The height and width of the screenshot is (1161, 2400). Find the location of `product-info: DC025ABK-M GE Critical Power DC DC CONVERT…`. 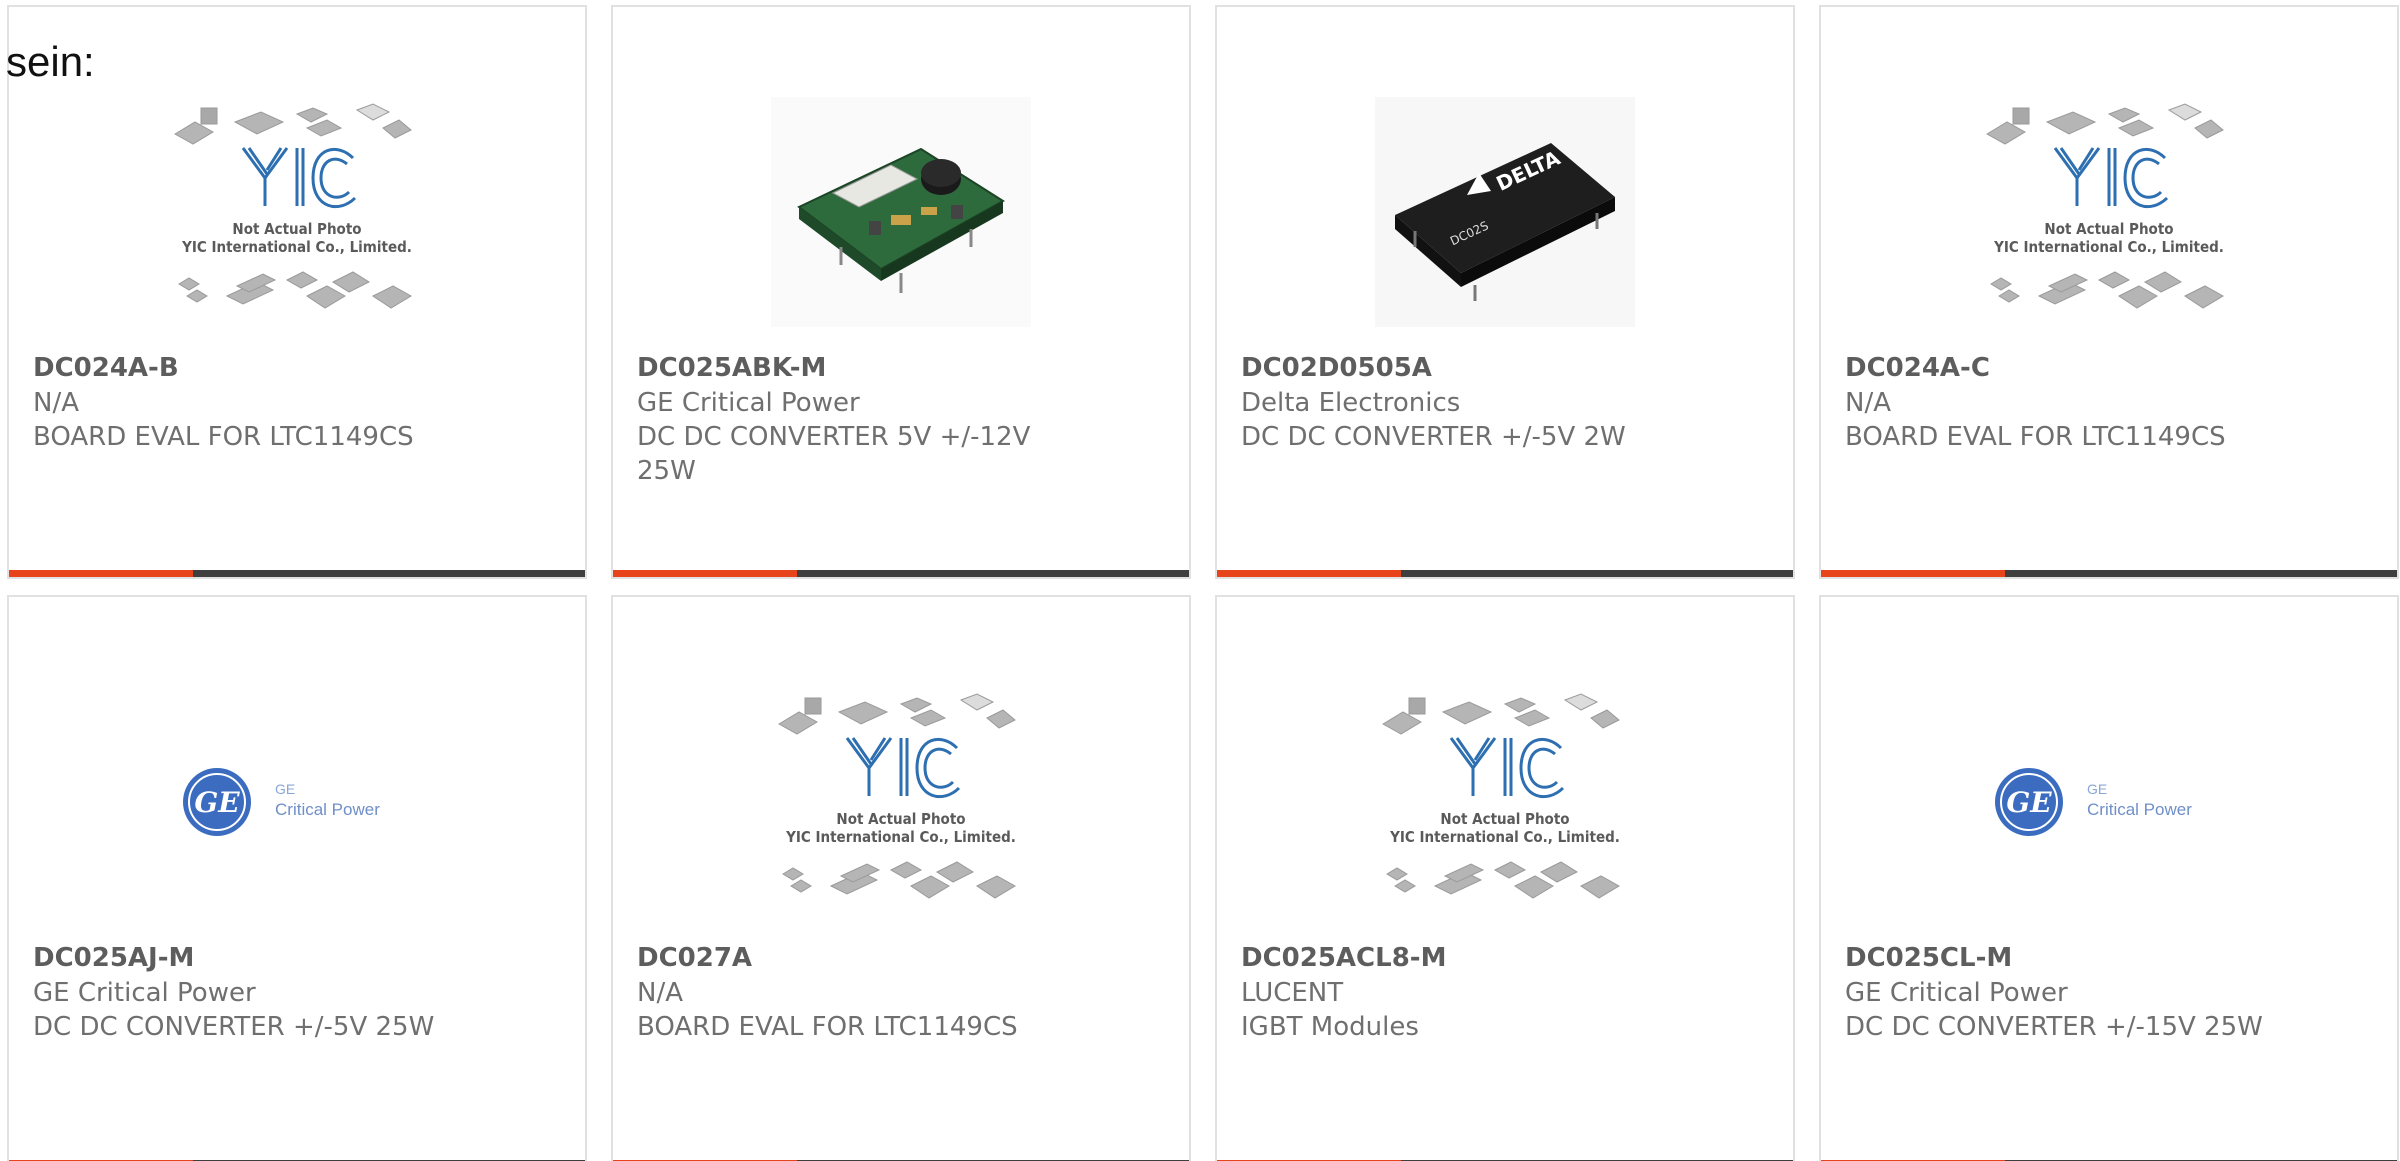

product-info: DC025ABK-M GE Critical Power DC DC CONVERT… is located at coordinates (857, 419).